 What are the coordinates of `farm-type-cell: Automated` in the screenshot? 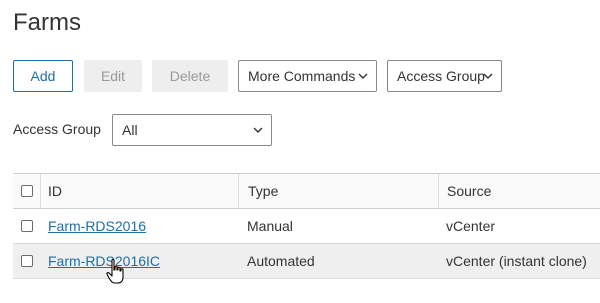 It's located at (281, 261).